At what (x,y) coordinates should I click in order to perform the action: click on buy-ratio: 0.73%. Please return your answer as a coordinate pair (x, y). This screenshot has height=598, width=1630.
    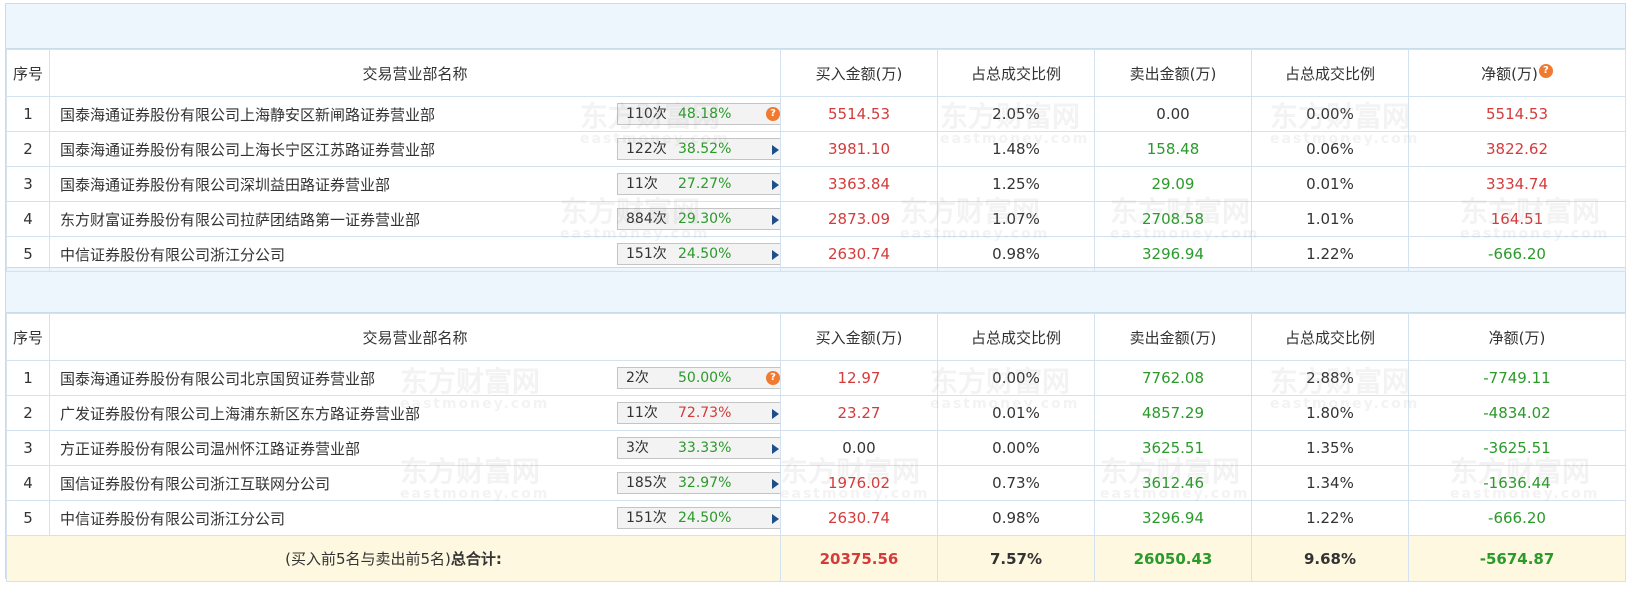
    Looking at the image, I should click on (1016, 483).